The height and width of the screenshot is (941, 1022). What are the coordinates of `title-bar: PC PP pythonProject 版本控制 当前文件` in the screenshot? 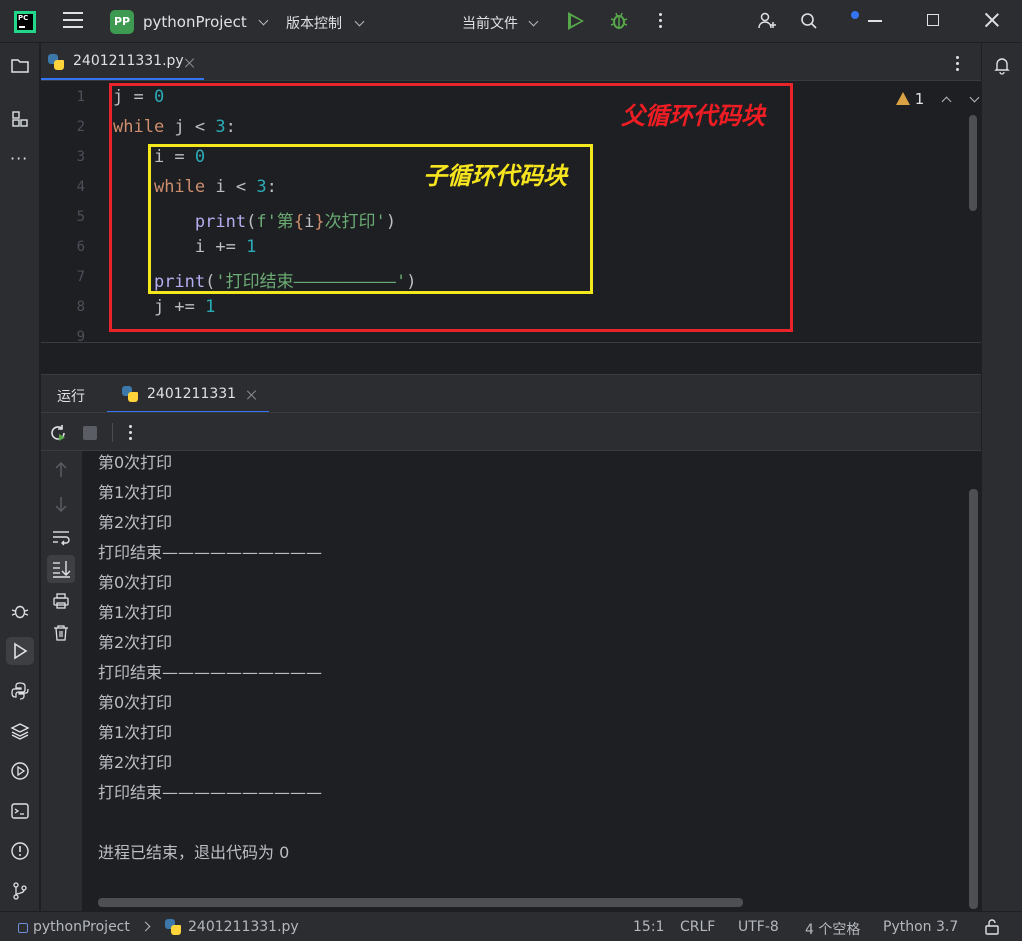 It's located at (511, 21).